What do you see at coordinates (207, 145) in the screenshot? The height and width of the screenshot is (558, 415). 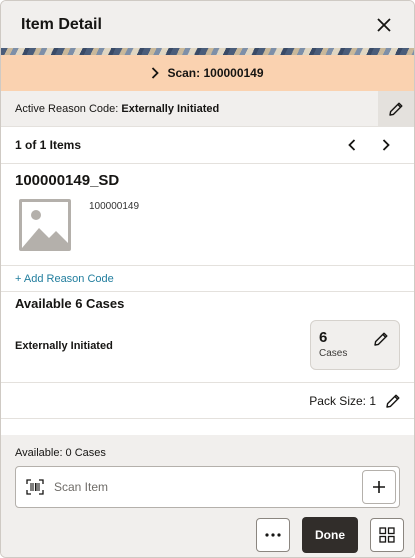 I see `items-navigation: 1 of 1 Items` at bounding box center [207, 145].